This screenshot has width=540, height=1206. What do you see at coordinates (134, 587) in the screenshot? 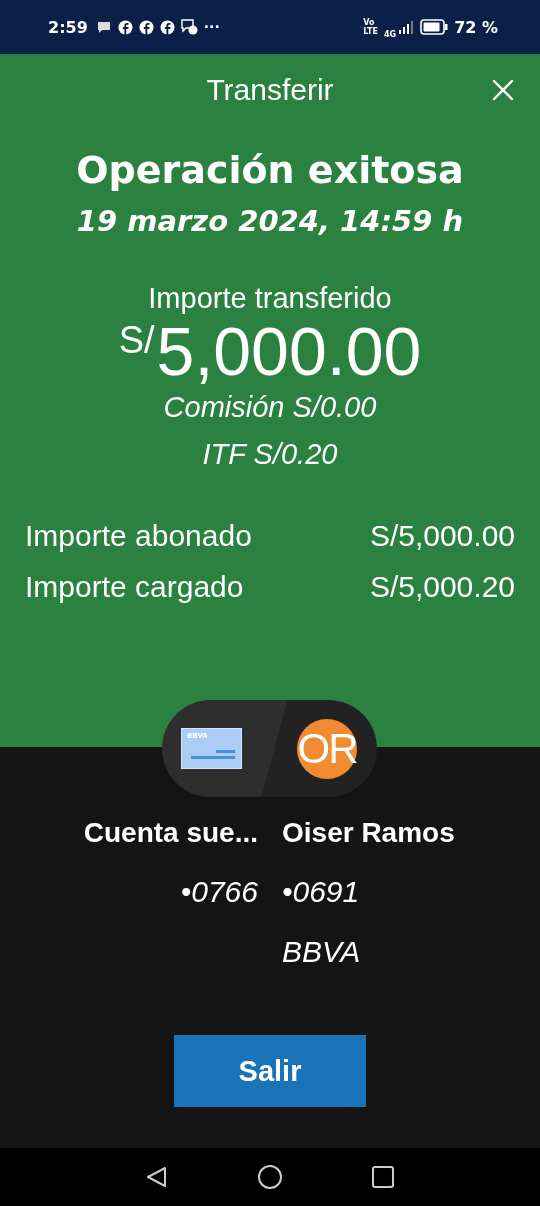
I see `summary-label: Importe cargado` at bounding box center [134, 587].